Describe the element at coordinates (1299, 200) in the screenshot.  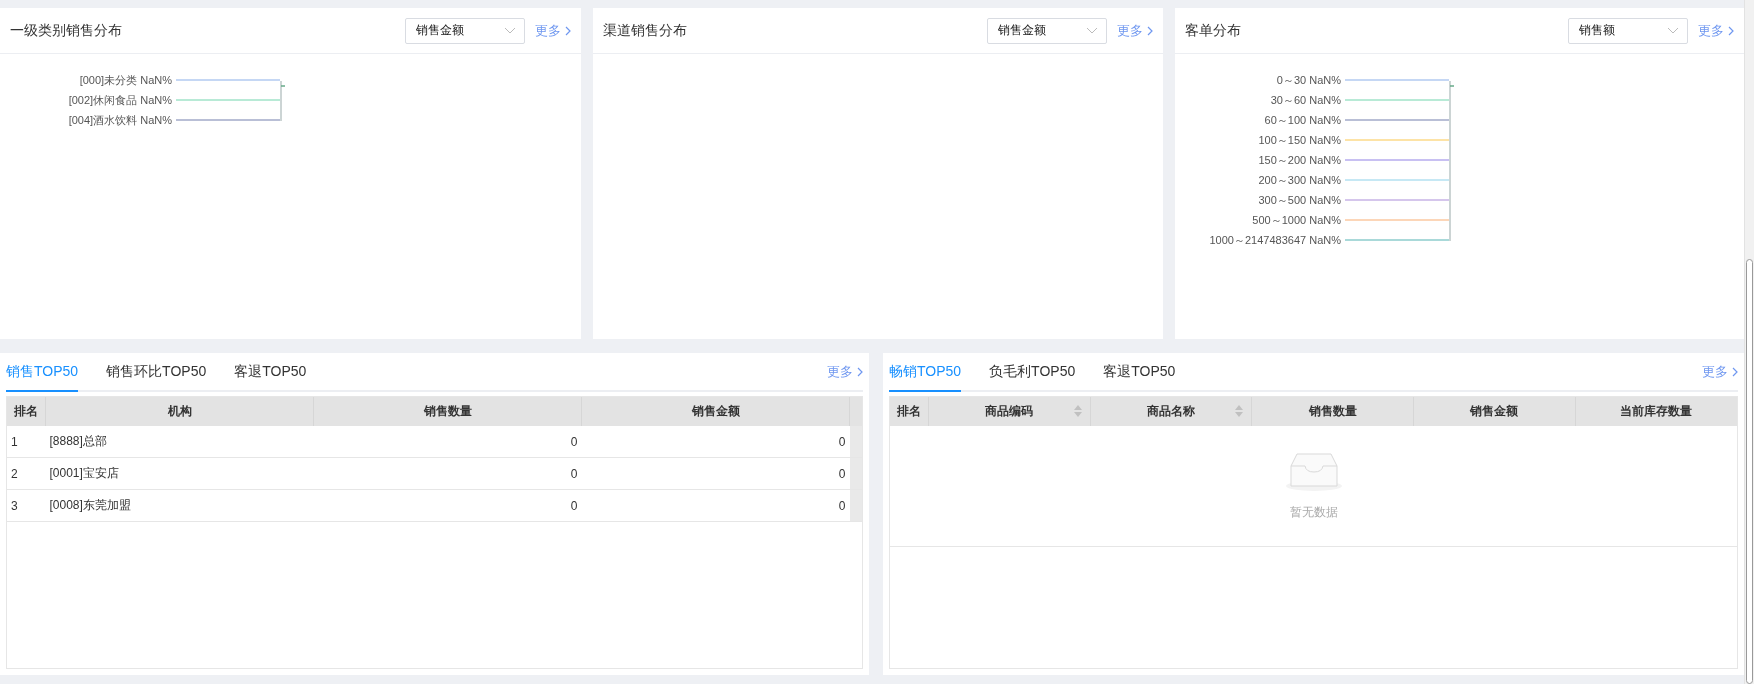
I see `chart-label: 300～500 NaN%` at that location.